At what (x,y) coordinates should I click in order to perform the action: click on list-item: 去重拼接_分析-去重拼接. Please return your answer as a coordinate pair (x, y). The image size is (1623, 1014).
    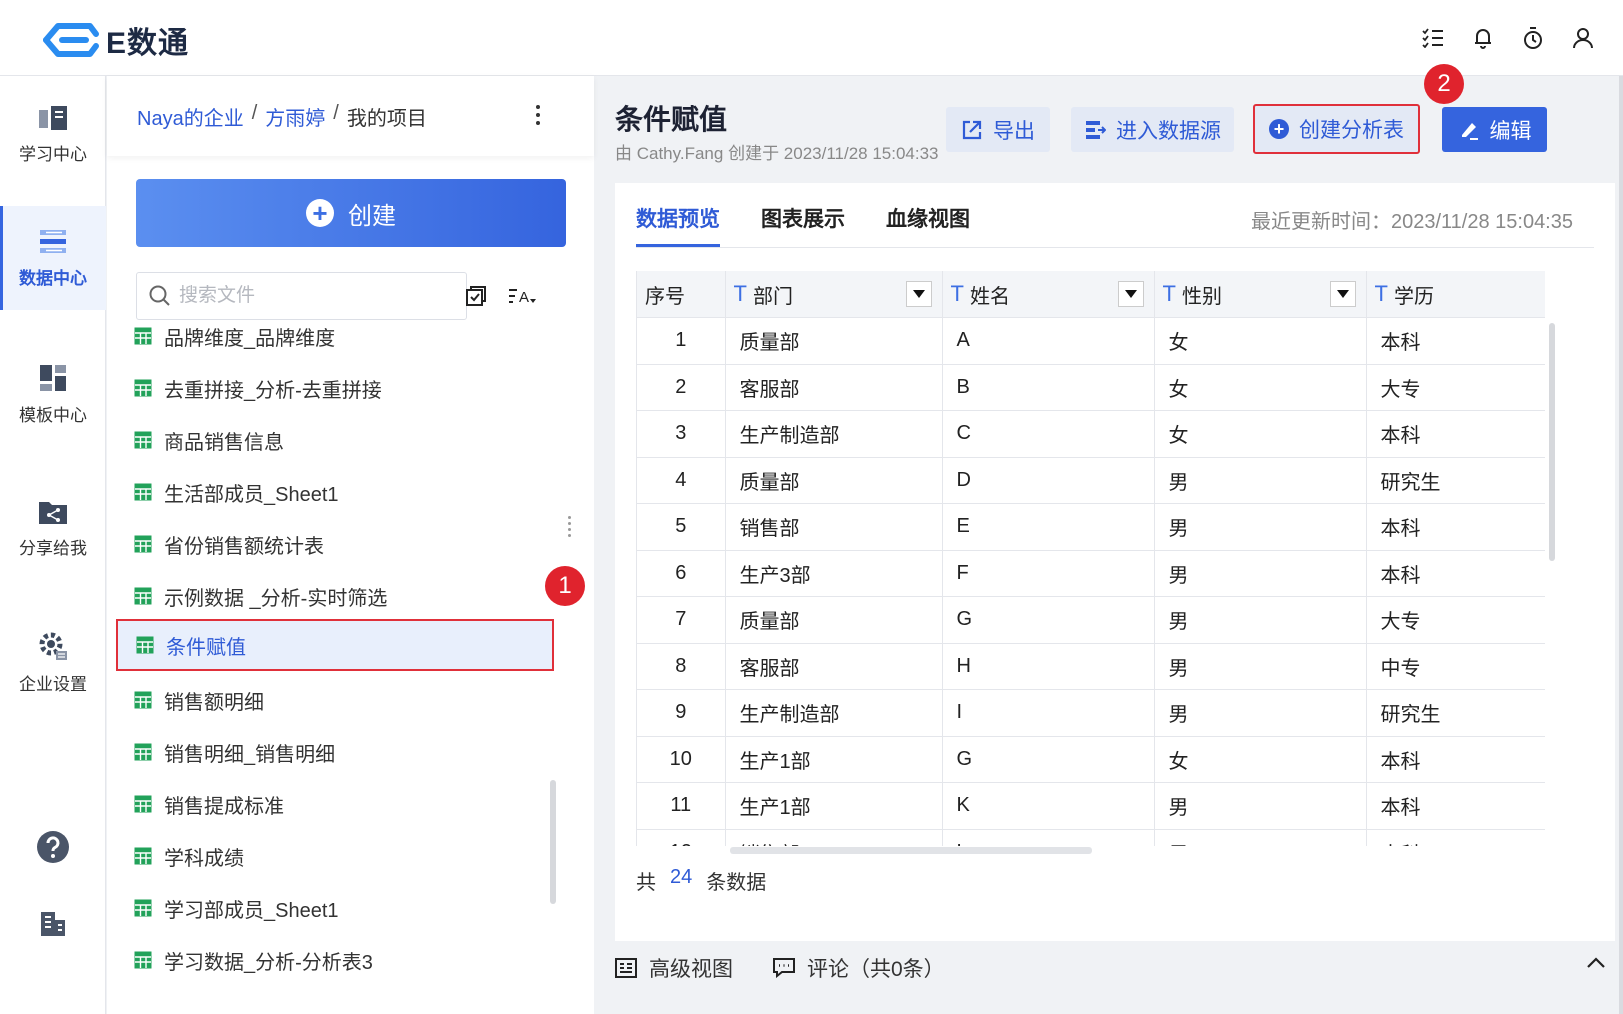
    Looking at the image, I should click on (335, 388).